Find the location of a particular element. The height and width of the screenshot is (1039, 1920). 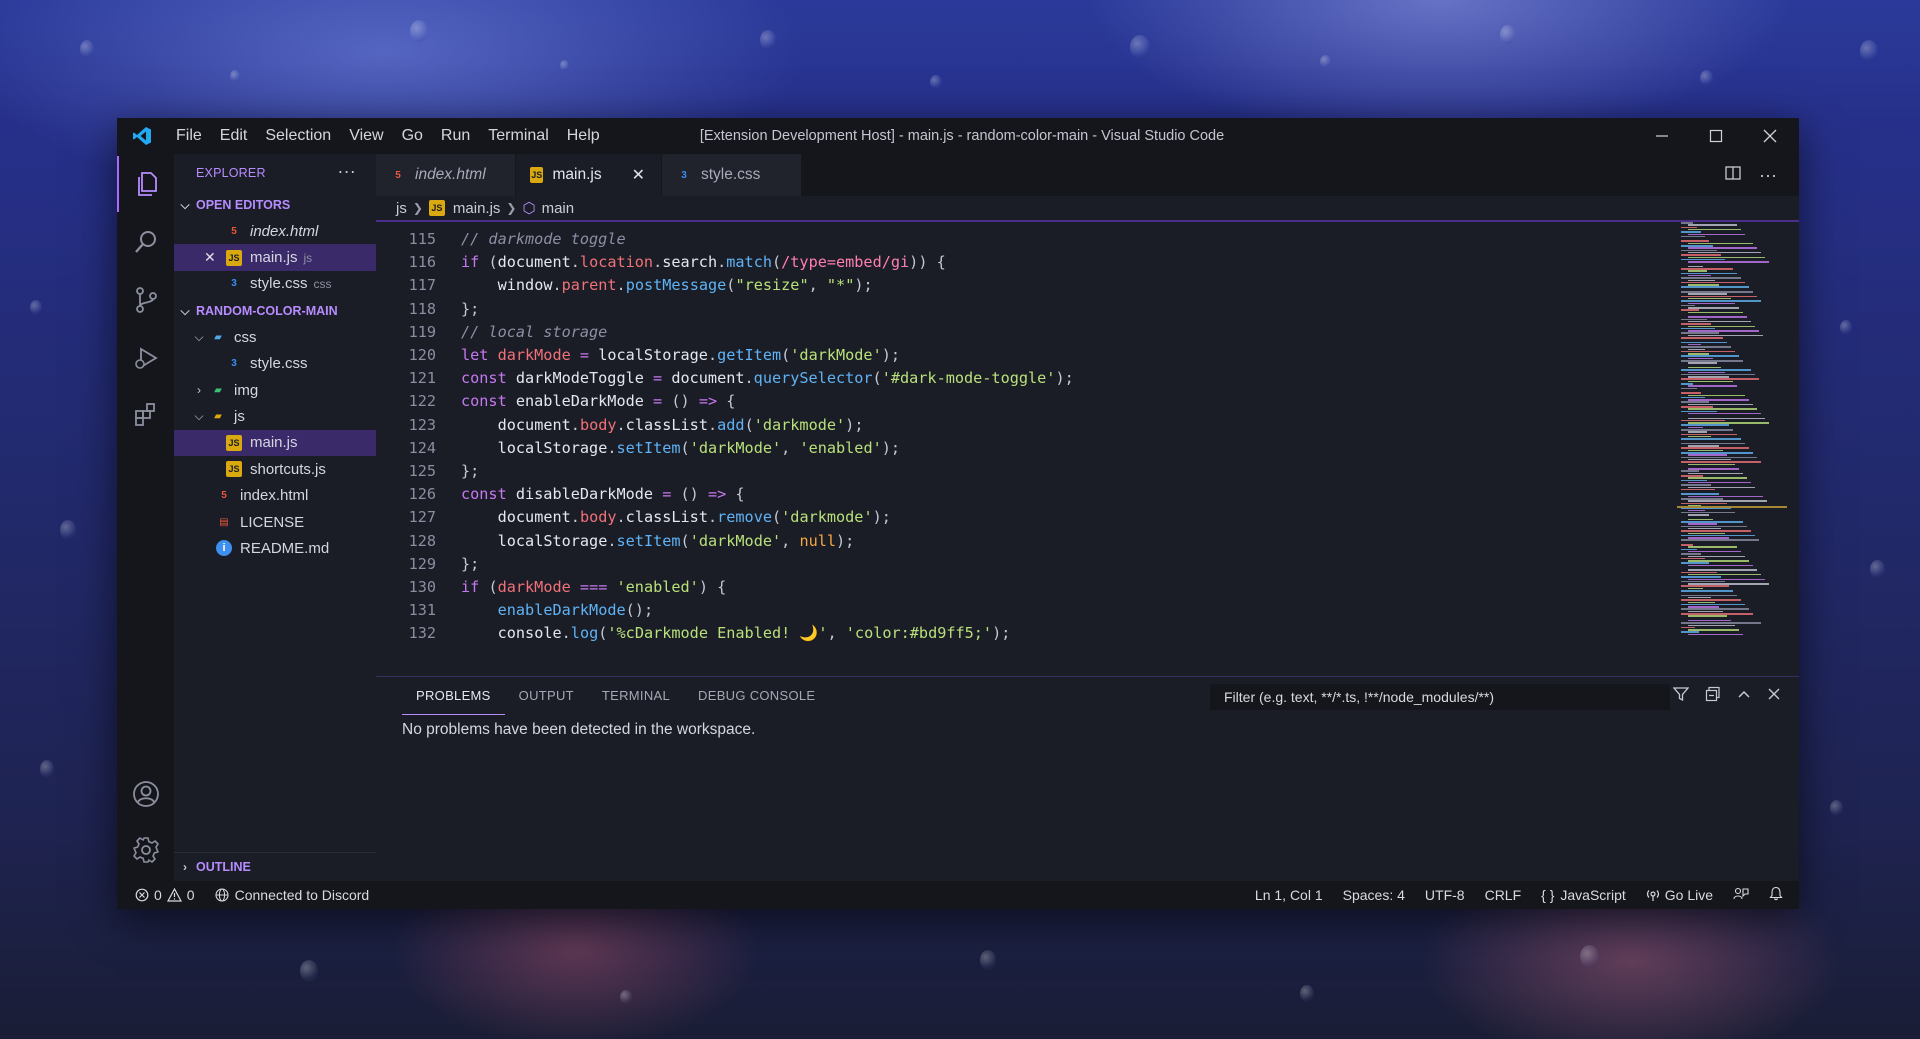

cursor-position: Ln 1, Col 1 is located at coordinates (1289, 895).